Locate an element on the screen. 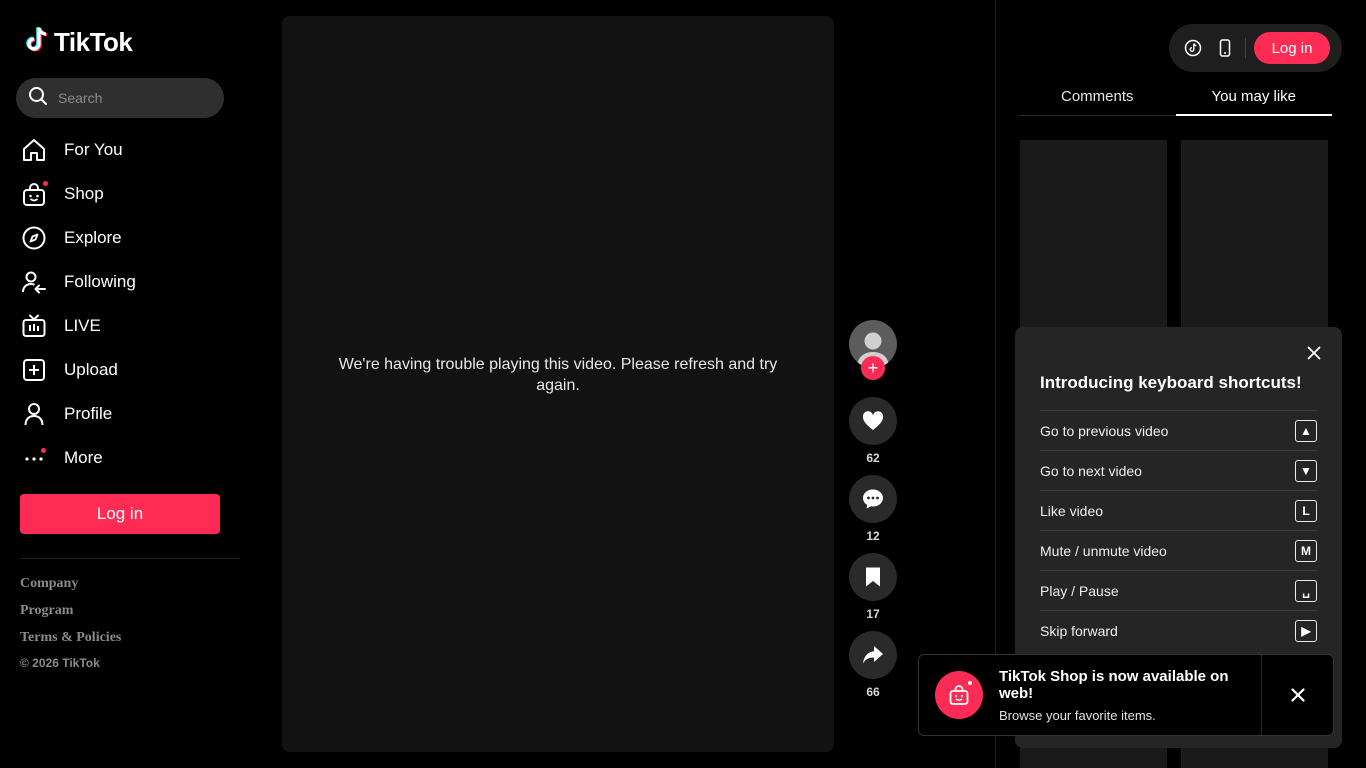 This screenshot has width=1366, height=768. person-icon is located at coordinates (34, 414).